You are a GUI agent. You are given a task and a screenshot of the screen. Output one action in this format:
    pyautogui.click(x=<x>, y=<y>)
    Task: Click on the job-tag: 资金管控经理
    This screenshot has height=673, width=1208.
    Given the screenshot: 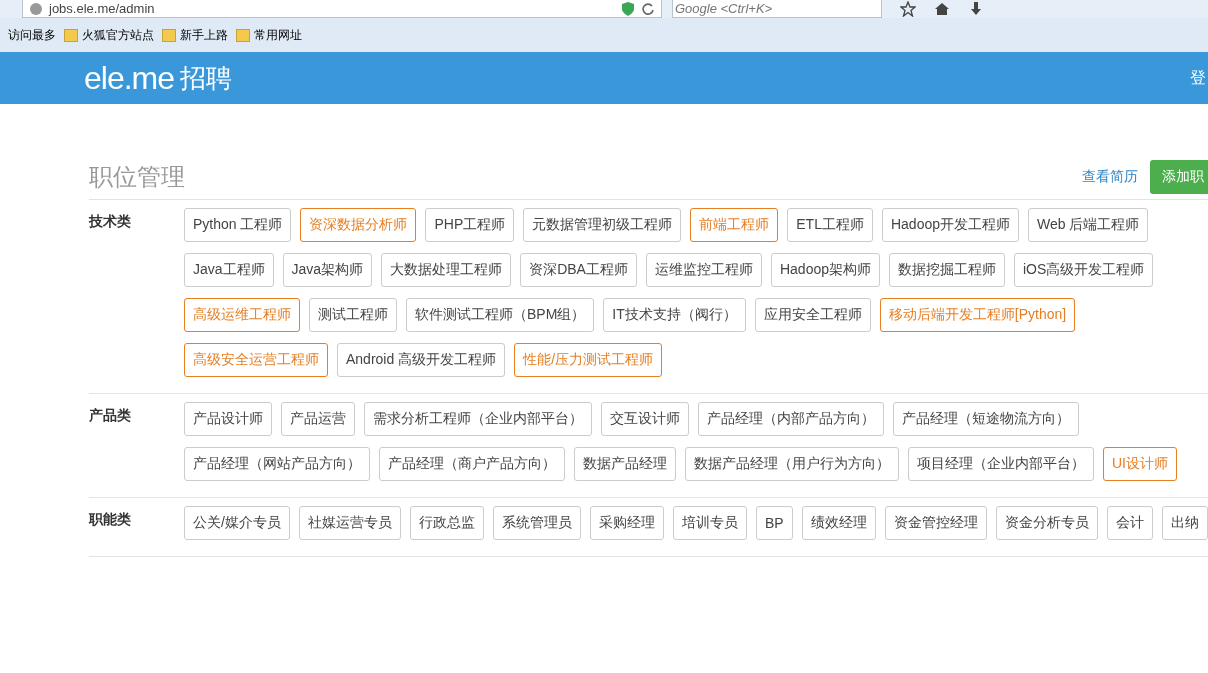 What is the action you would take?
    pyautogui.click(x=935, y=523)
    